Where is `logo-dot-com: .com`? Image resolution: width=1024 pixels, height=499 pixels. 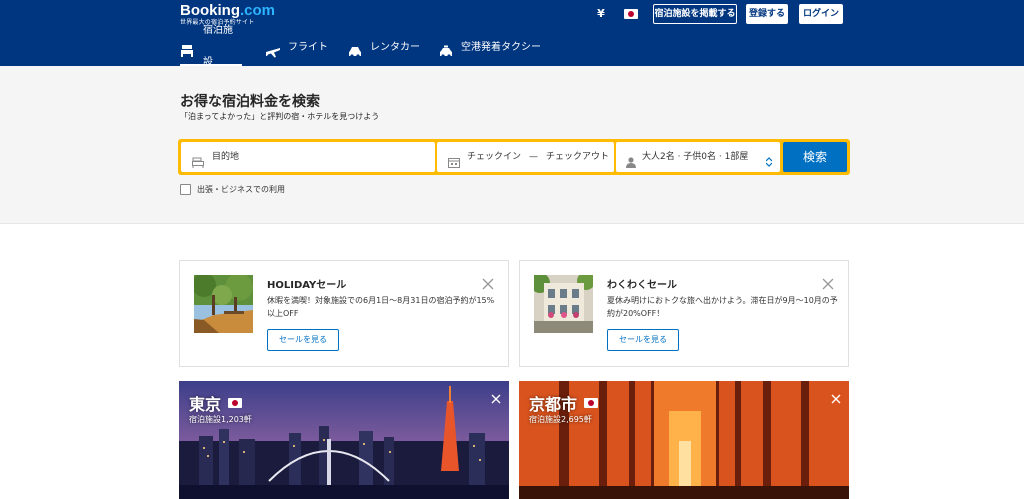 logo-dot-com: .com is located at coordinates (258, 10).